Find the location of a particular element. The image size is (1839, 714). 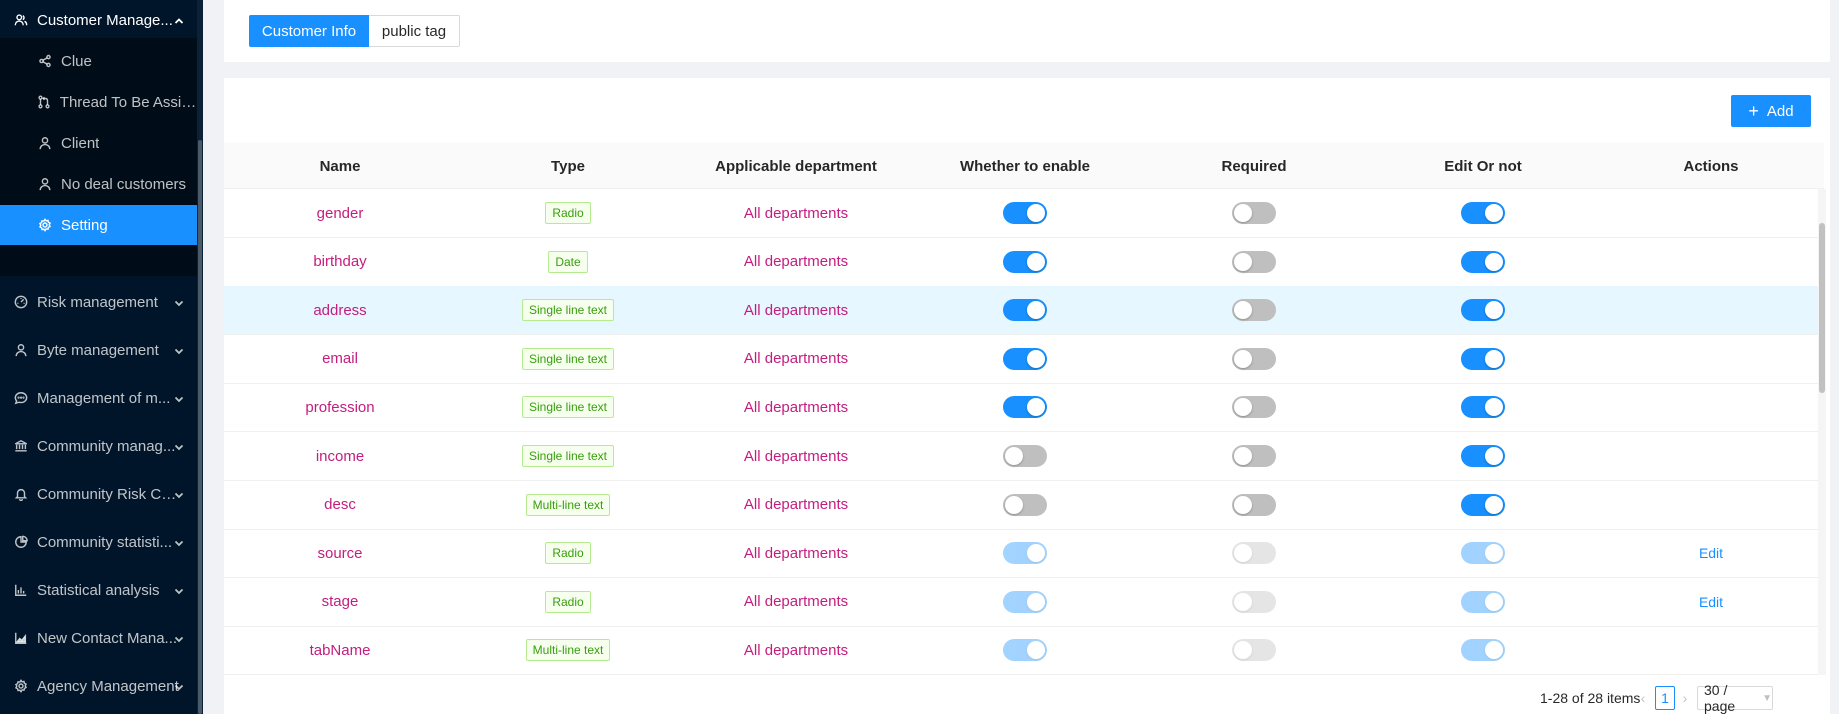

sidebar-item-label: Setting is located at coordinates (84, 225).